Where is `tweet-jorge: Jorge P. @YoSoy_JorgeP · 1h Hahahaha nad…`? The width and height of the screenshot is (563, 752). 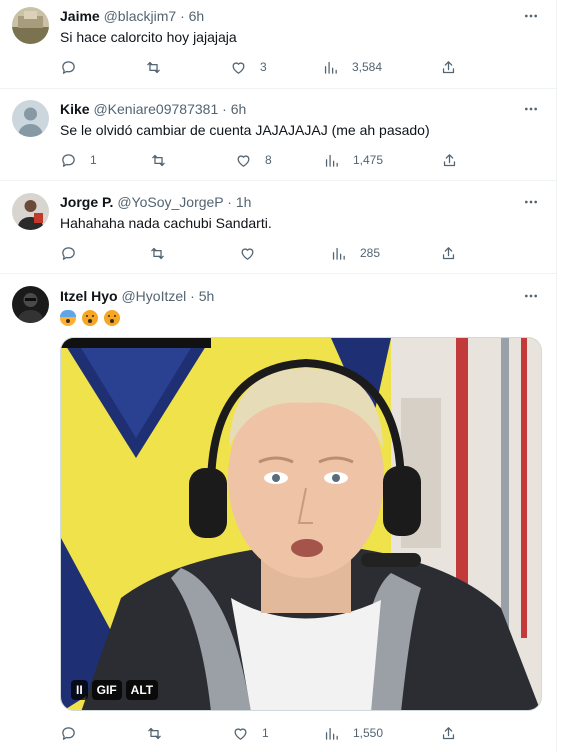 tweet-jorge: Jorge P. @YoSoy_JorgeP · 1h Hahahaha nad… is located at coordinates (278, 227).